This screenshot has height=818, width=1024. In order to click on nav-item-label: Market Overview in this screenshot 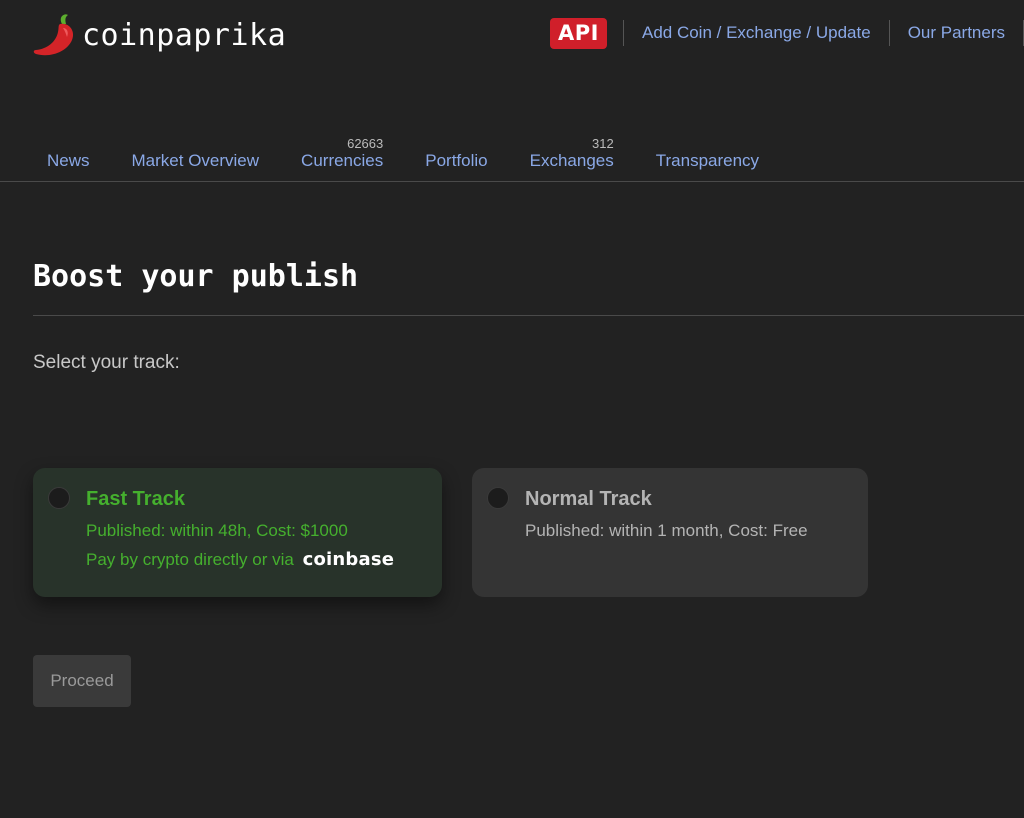, I will do `click(195, 160)`.